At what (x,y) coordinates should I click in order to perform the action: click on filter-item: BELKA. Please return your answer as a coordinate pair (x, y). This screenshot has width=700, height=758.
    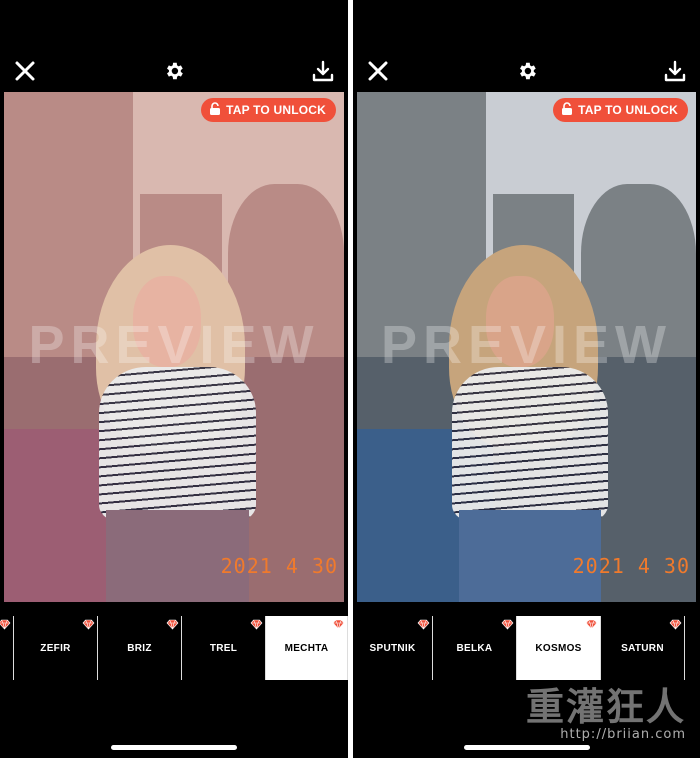
    Looking at the image, I should click on (475, 648).